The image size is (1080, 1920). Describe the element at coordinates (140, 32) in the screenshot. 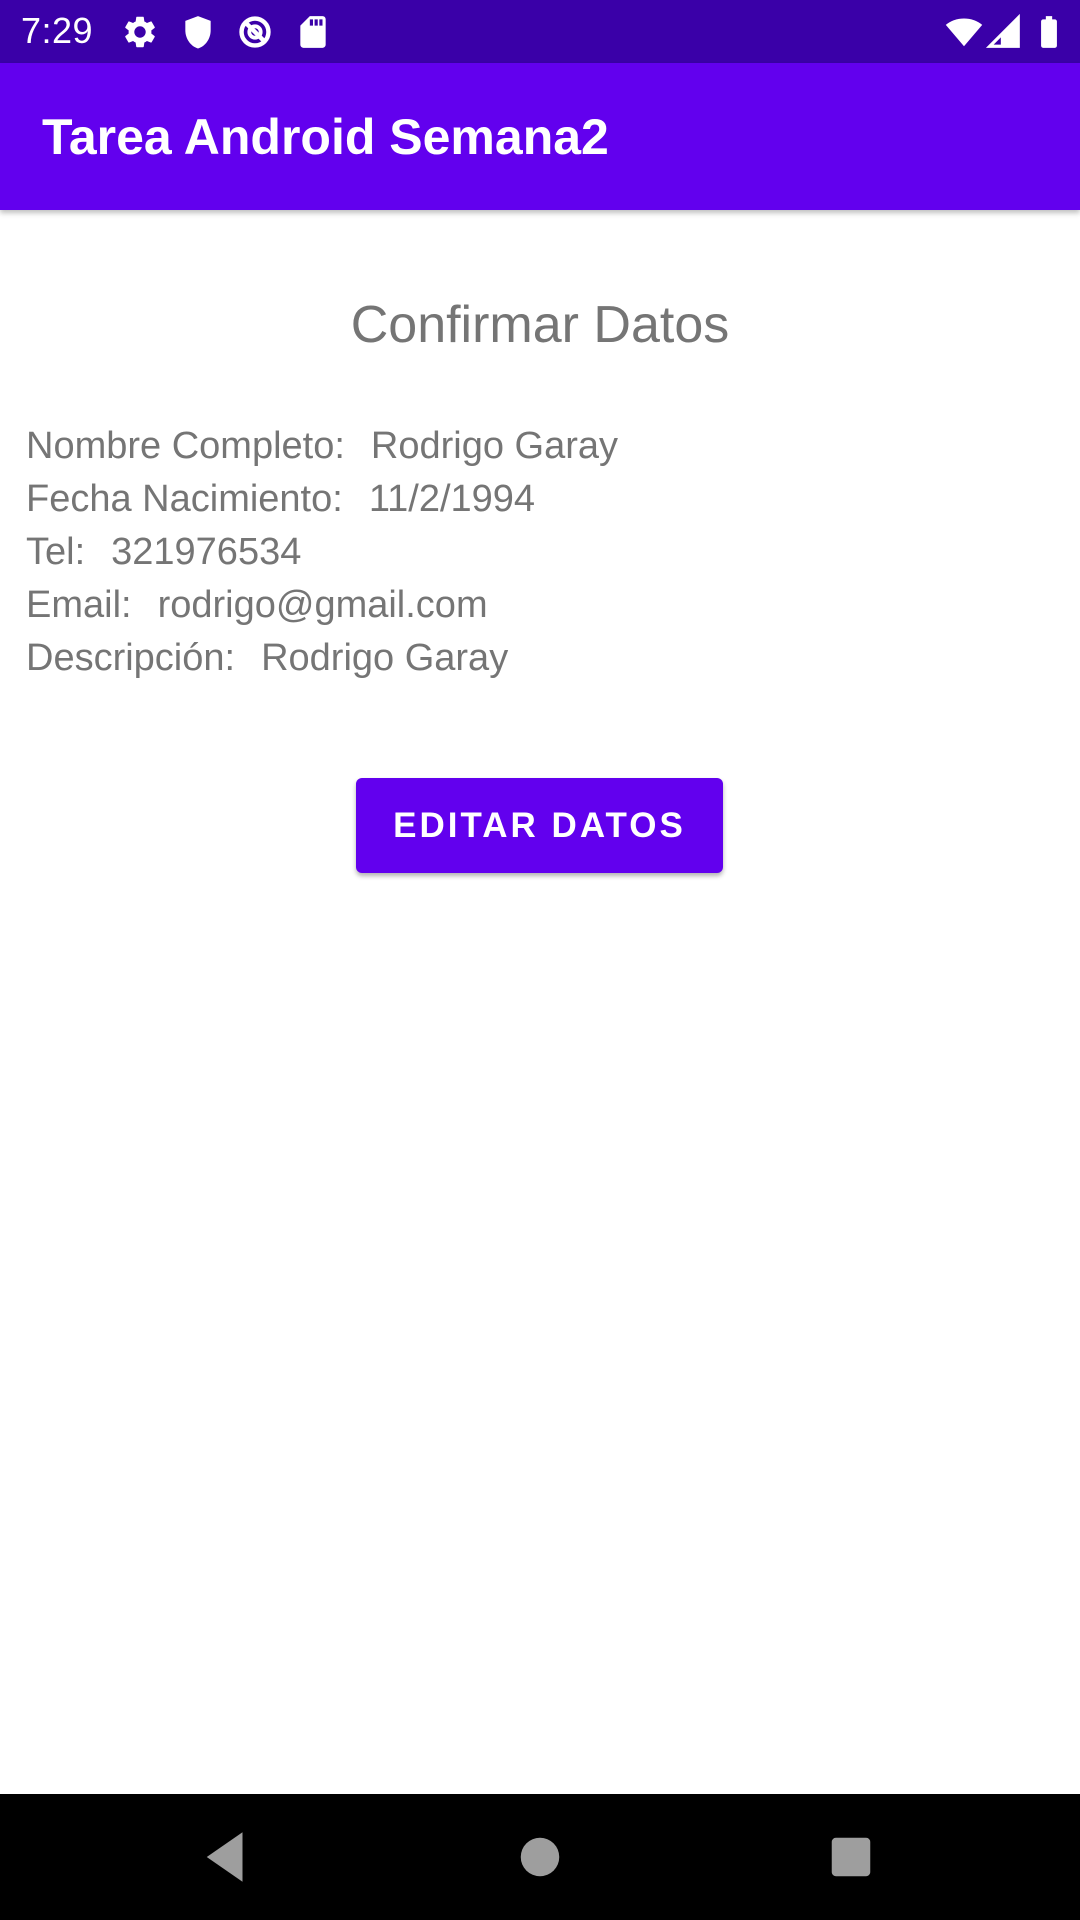

I see `gear-icon` at that location.